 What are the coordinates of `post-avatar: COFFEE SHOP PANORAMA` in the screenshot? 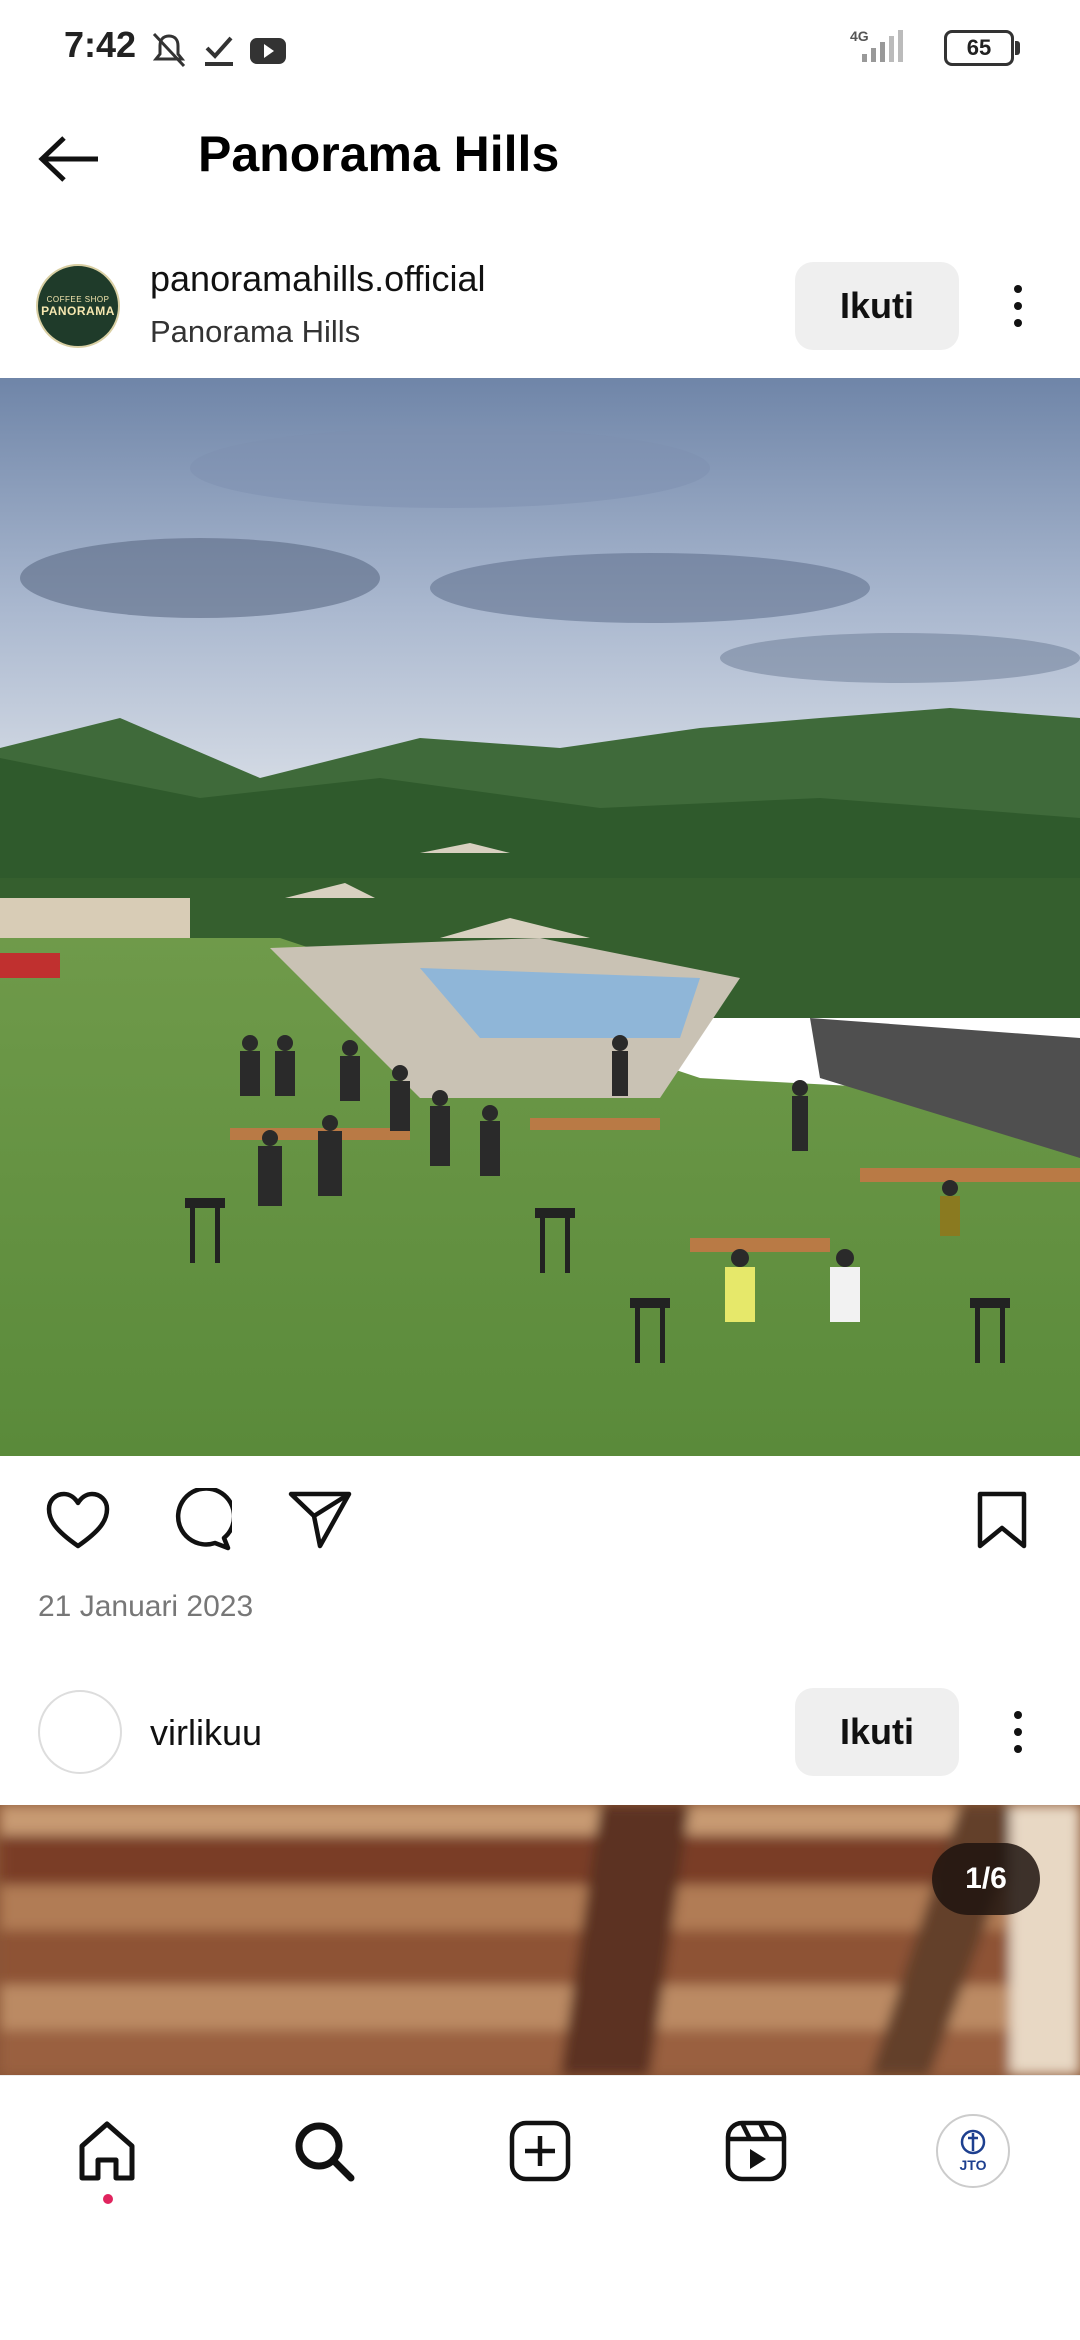 It's located at (78, 306).